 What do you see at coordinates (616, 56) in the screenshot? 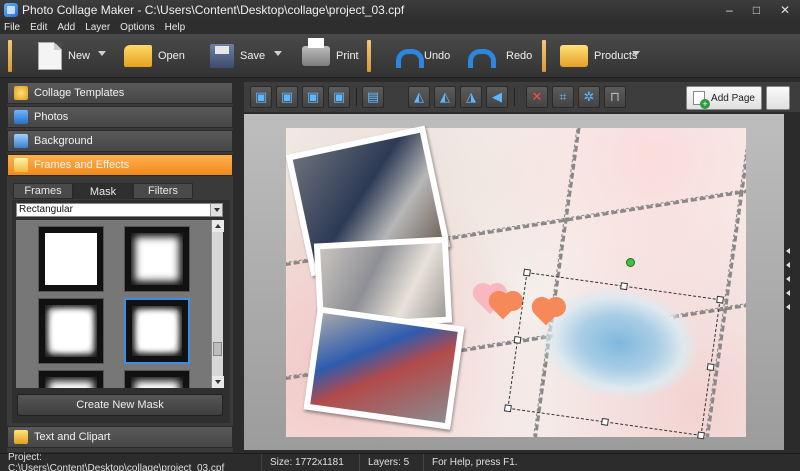
I see `products-label: Products` at bounding box center [616, 56].